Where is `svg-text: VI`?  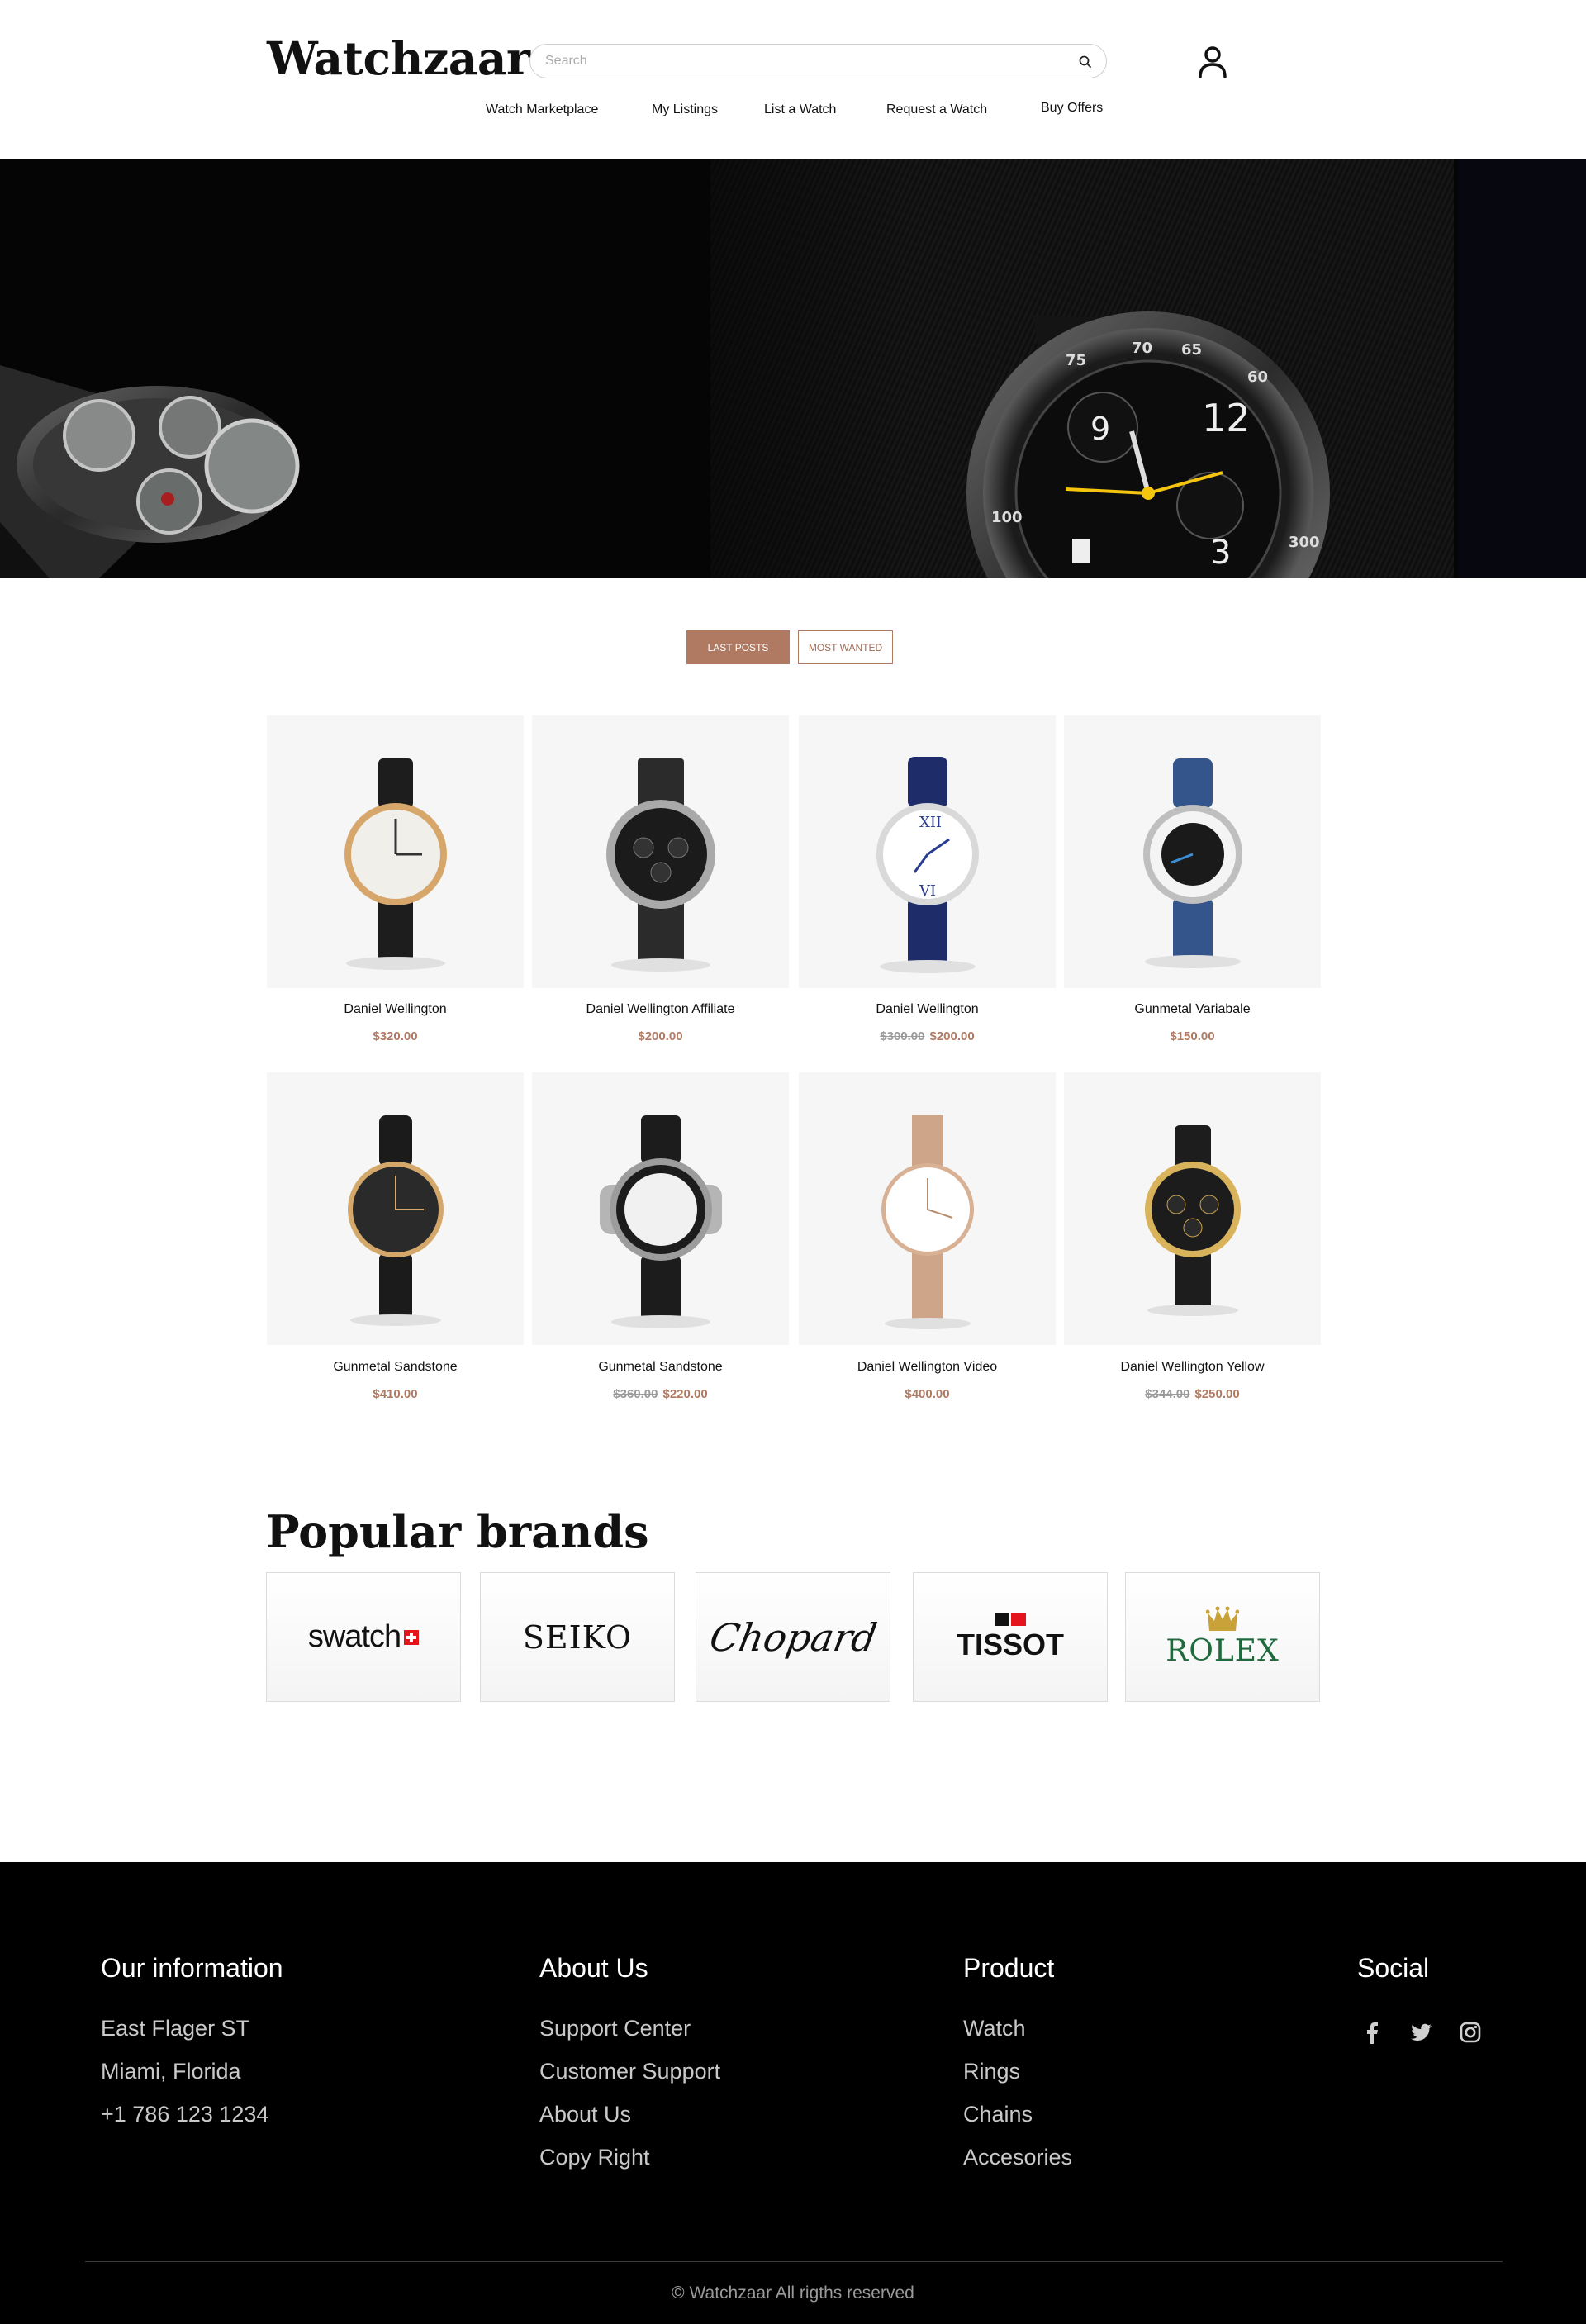 svg-text: VI is located at coordinates (927, 891).